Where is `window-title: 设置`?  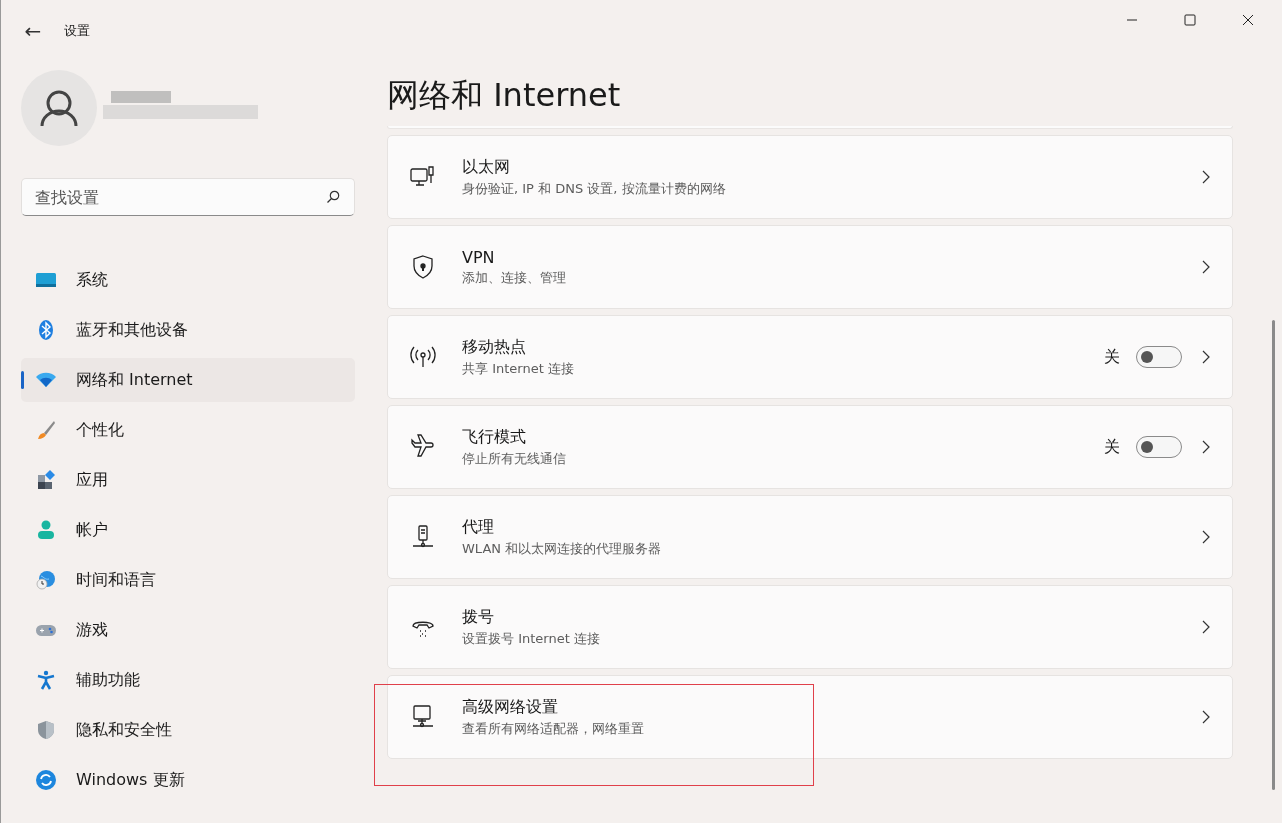 window-title: 设置 is located at coordinates (77, 31).